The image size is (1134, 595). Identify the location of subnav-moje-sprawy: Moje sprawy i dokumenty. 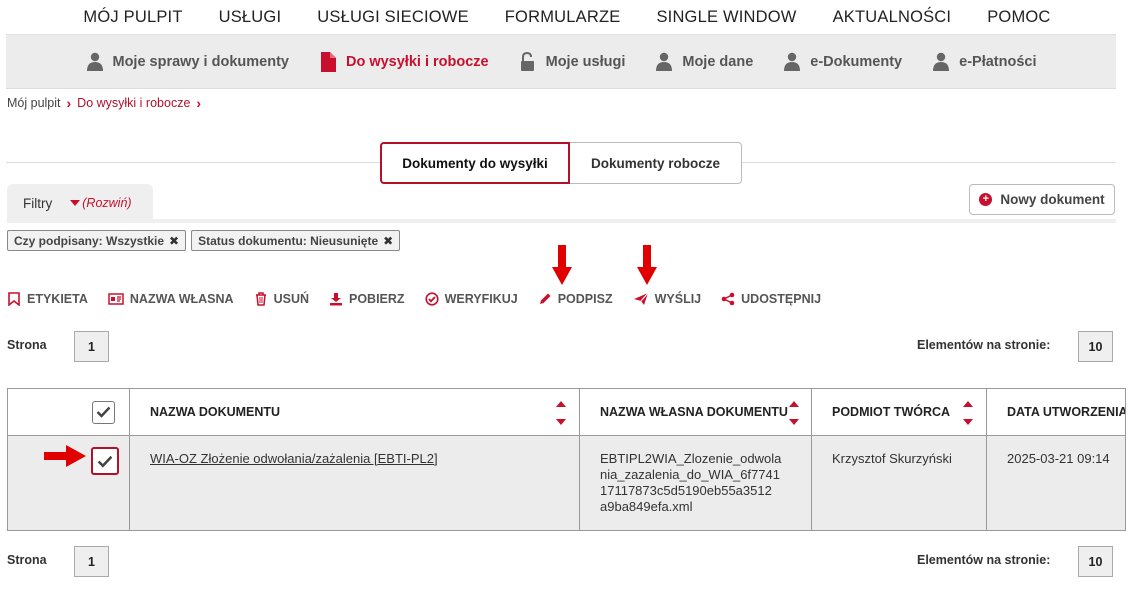
(187, 62).